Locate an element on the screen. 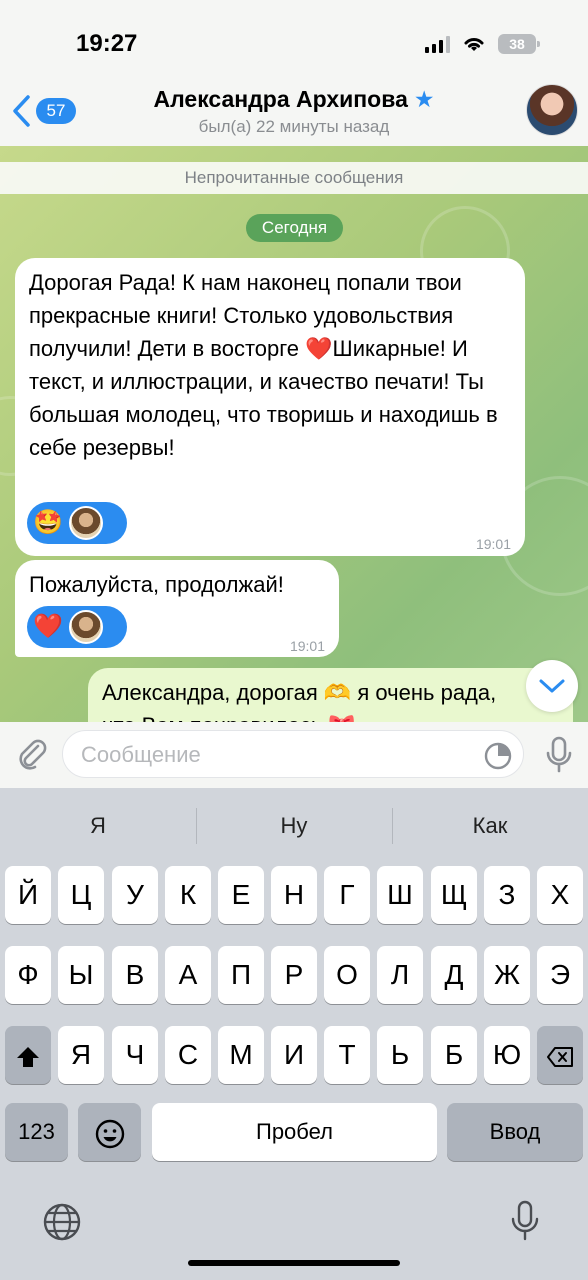 This screenshot has width=588, height=1280. message-input-bar is located at coordinates (294, 755).